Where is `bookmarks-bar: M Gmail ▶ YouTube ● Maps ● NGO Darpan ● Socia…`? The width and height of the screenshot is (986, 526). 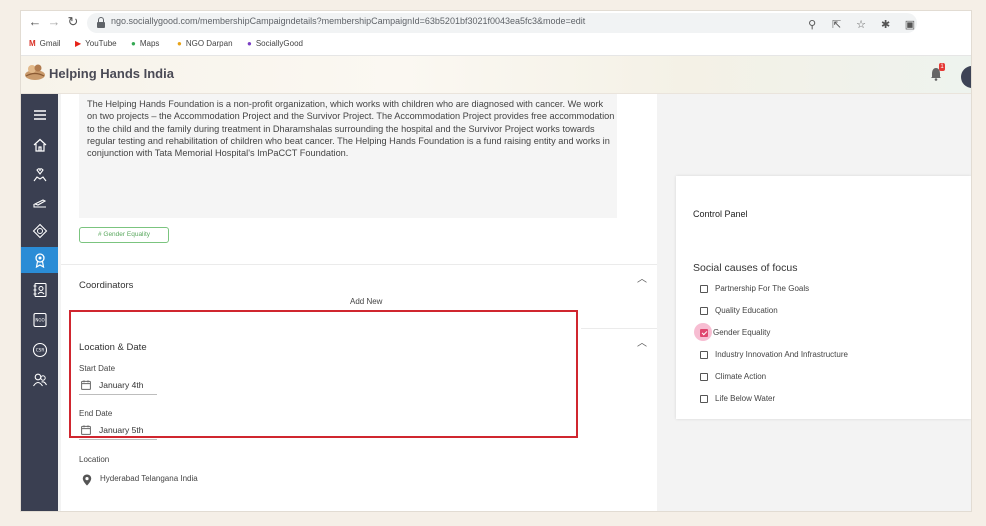 bookmarks-bar: M Gmail ▶ YouTube ● Maps ● NGO Darpan ● Socia… is located at coordinates (496, 45).